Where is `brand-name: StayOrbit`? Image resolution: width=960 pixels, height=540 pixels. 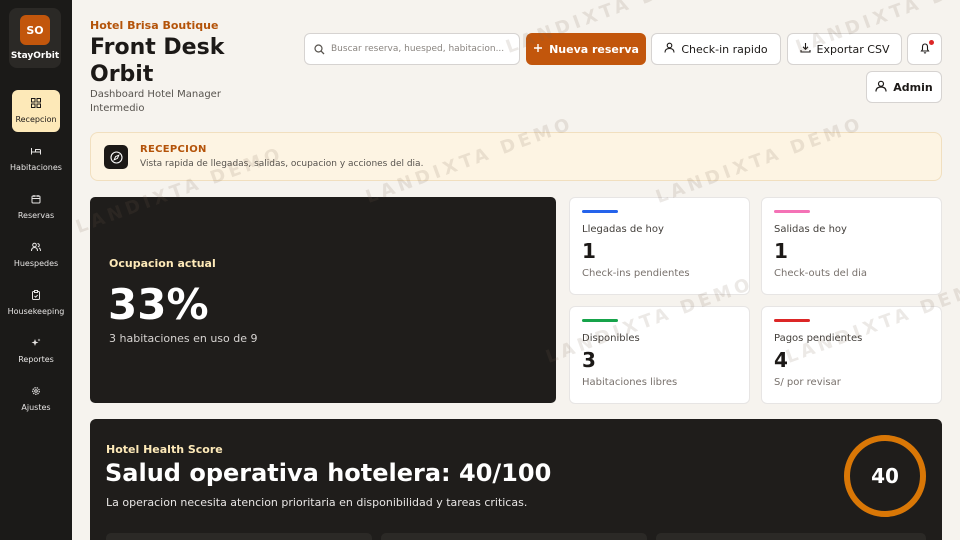 brand-name: StayOrbit is located at coordinates (35, 56).